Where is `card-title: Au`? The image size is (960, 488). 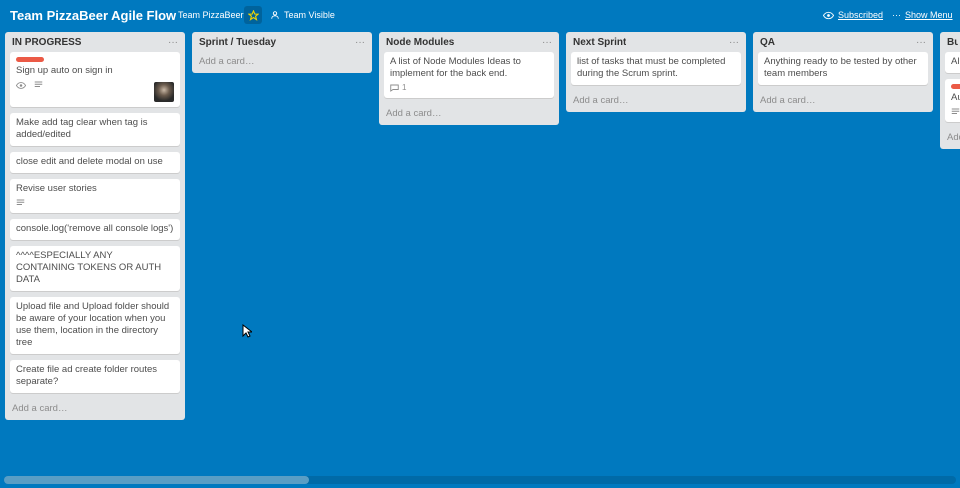
card-title: Au is located at coordinates (955, 97).